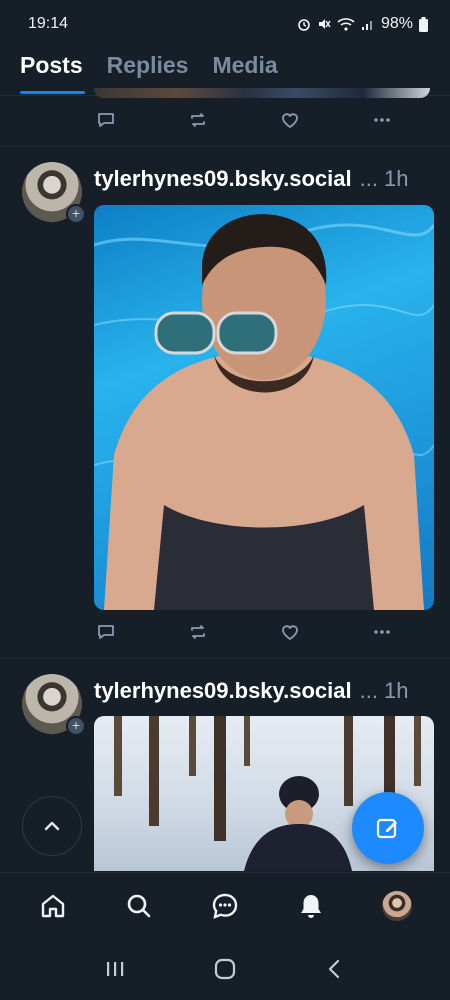 Image resolution: width=450 pixels, height=1000 pixels. I want to click on signal-icon, so click(366, 25).